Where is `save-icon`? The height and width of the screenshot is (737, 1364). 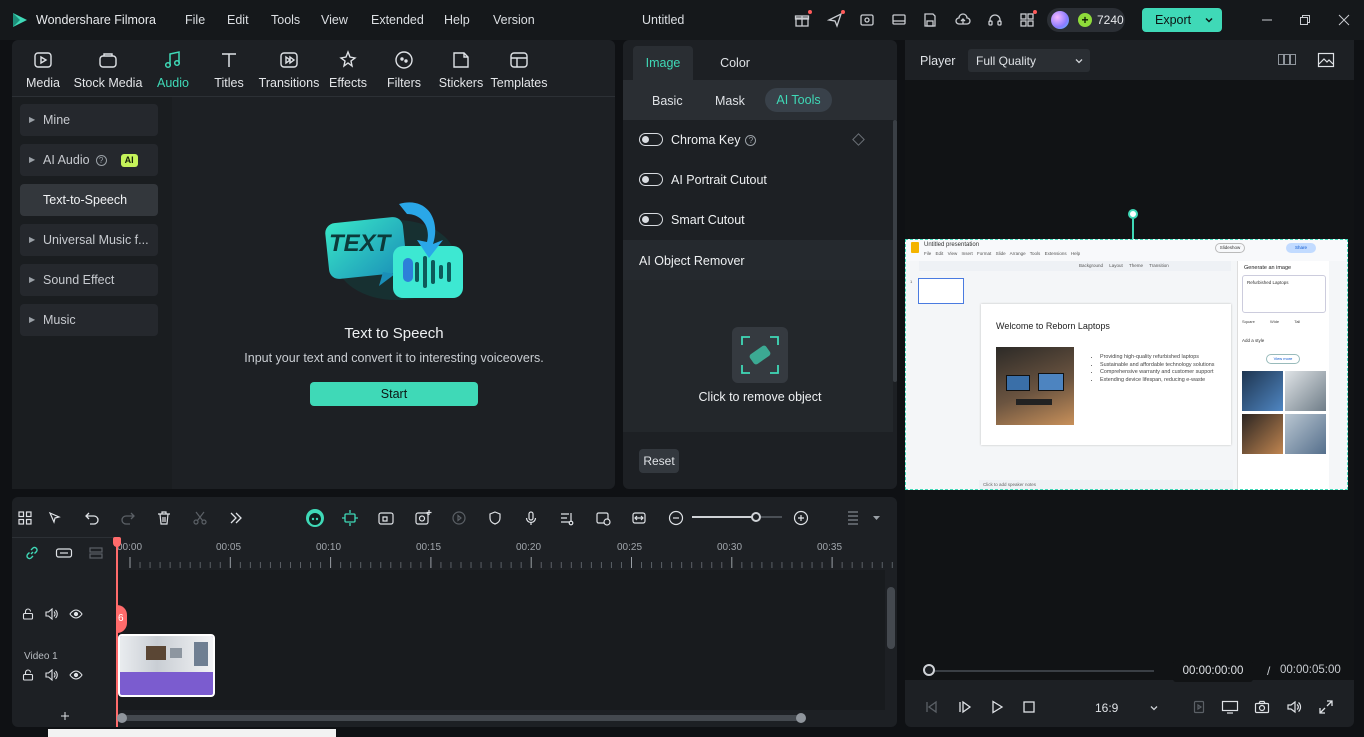 save-icon is located at coordinates (930, 20).